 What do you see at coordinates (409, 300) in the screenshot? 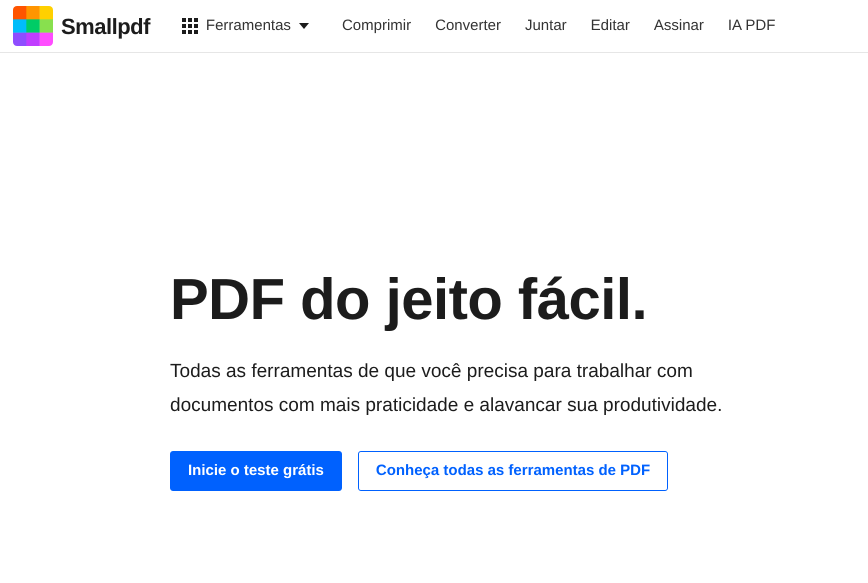
I see `hero-title: PDF do jeito fácil.` at bounding box center [409, 300].